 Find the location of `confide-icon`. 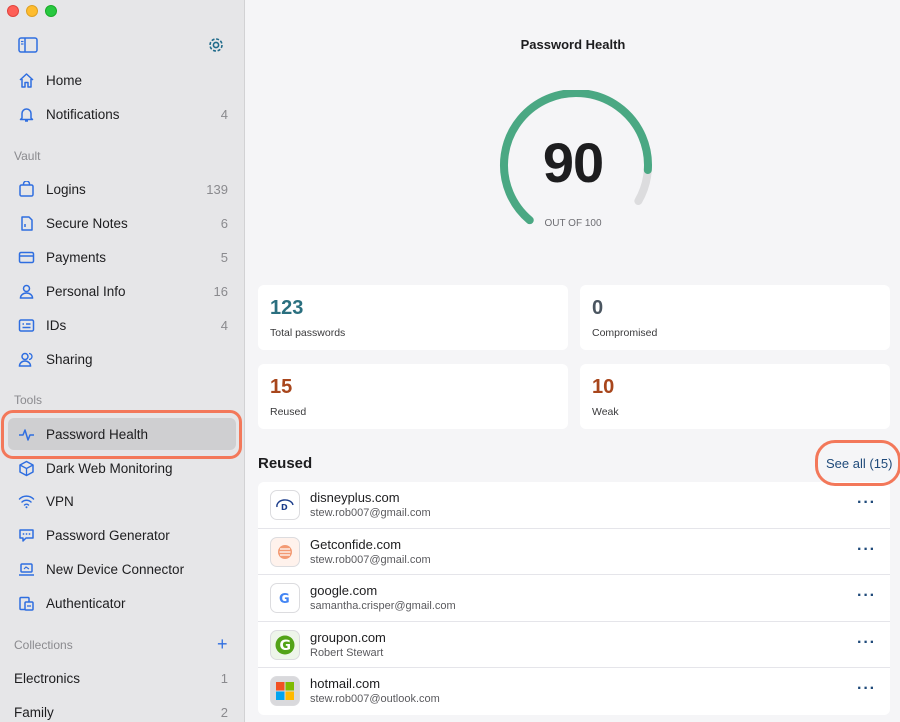

confide-icon is located at coordinates (285, 551).